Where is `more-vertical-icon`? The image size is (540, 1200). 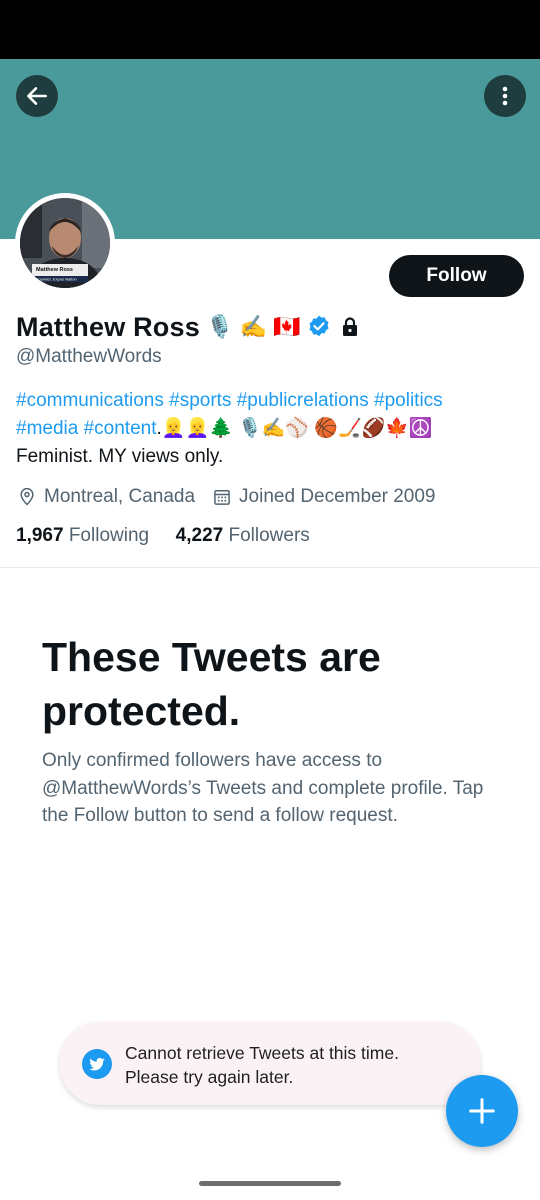
more-vertical-icon is located at coordinates (505, 96).